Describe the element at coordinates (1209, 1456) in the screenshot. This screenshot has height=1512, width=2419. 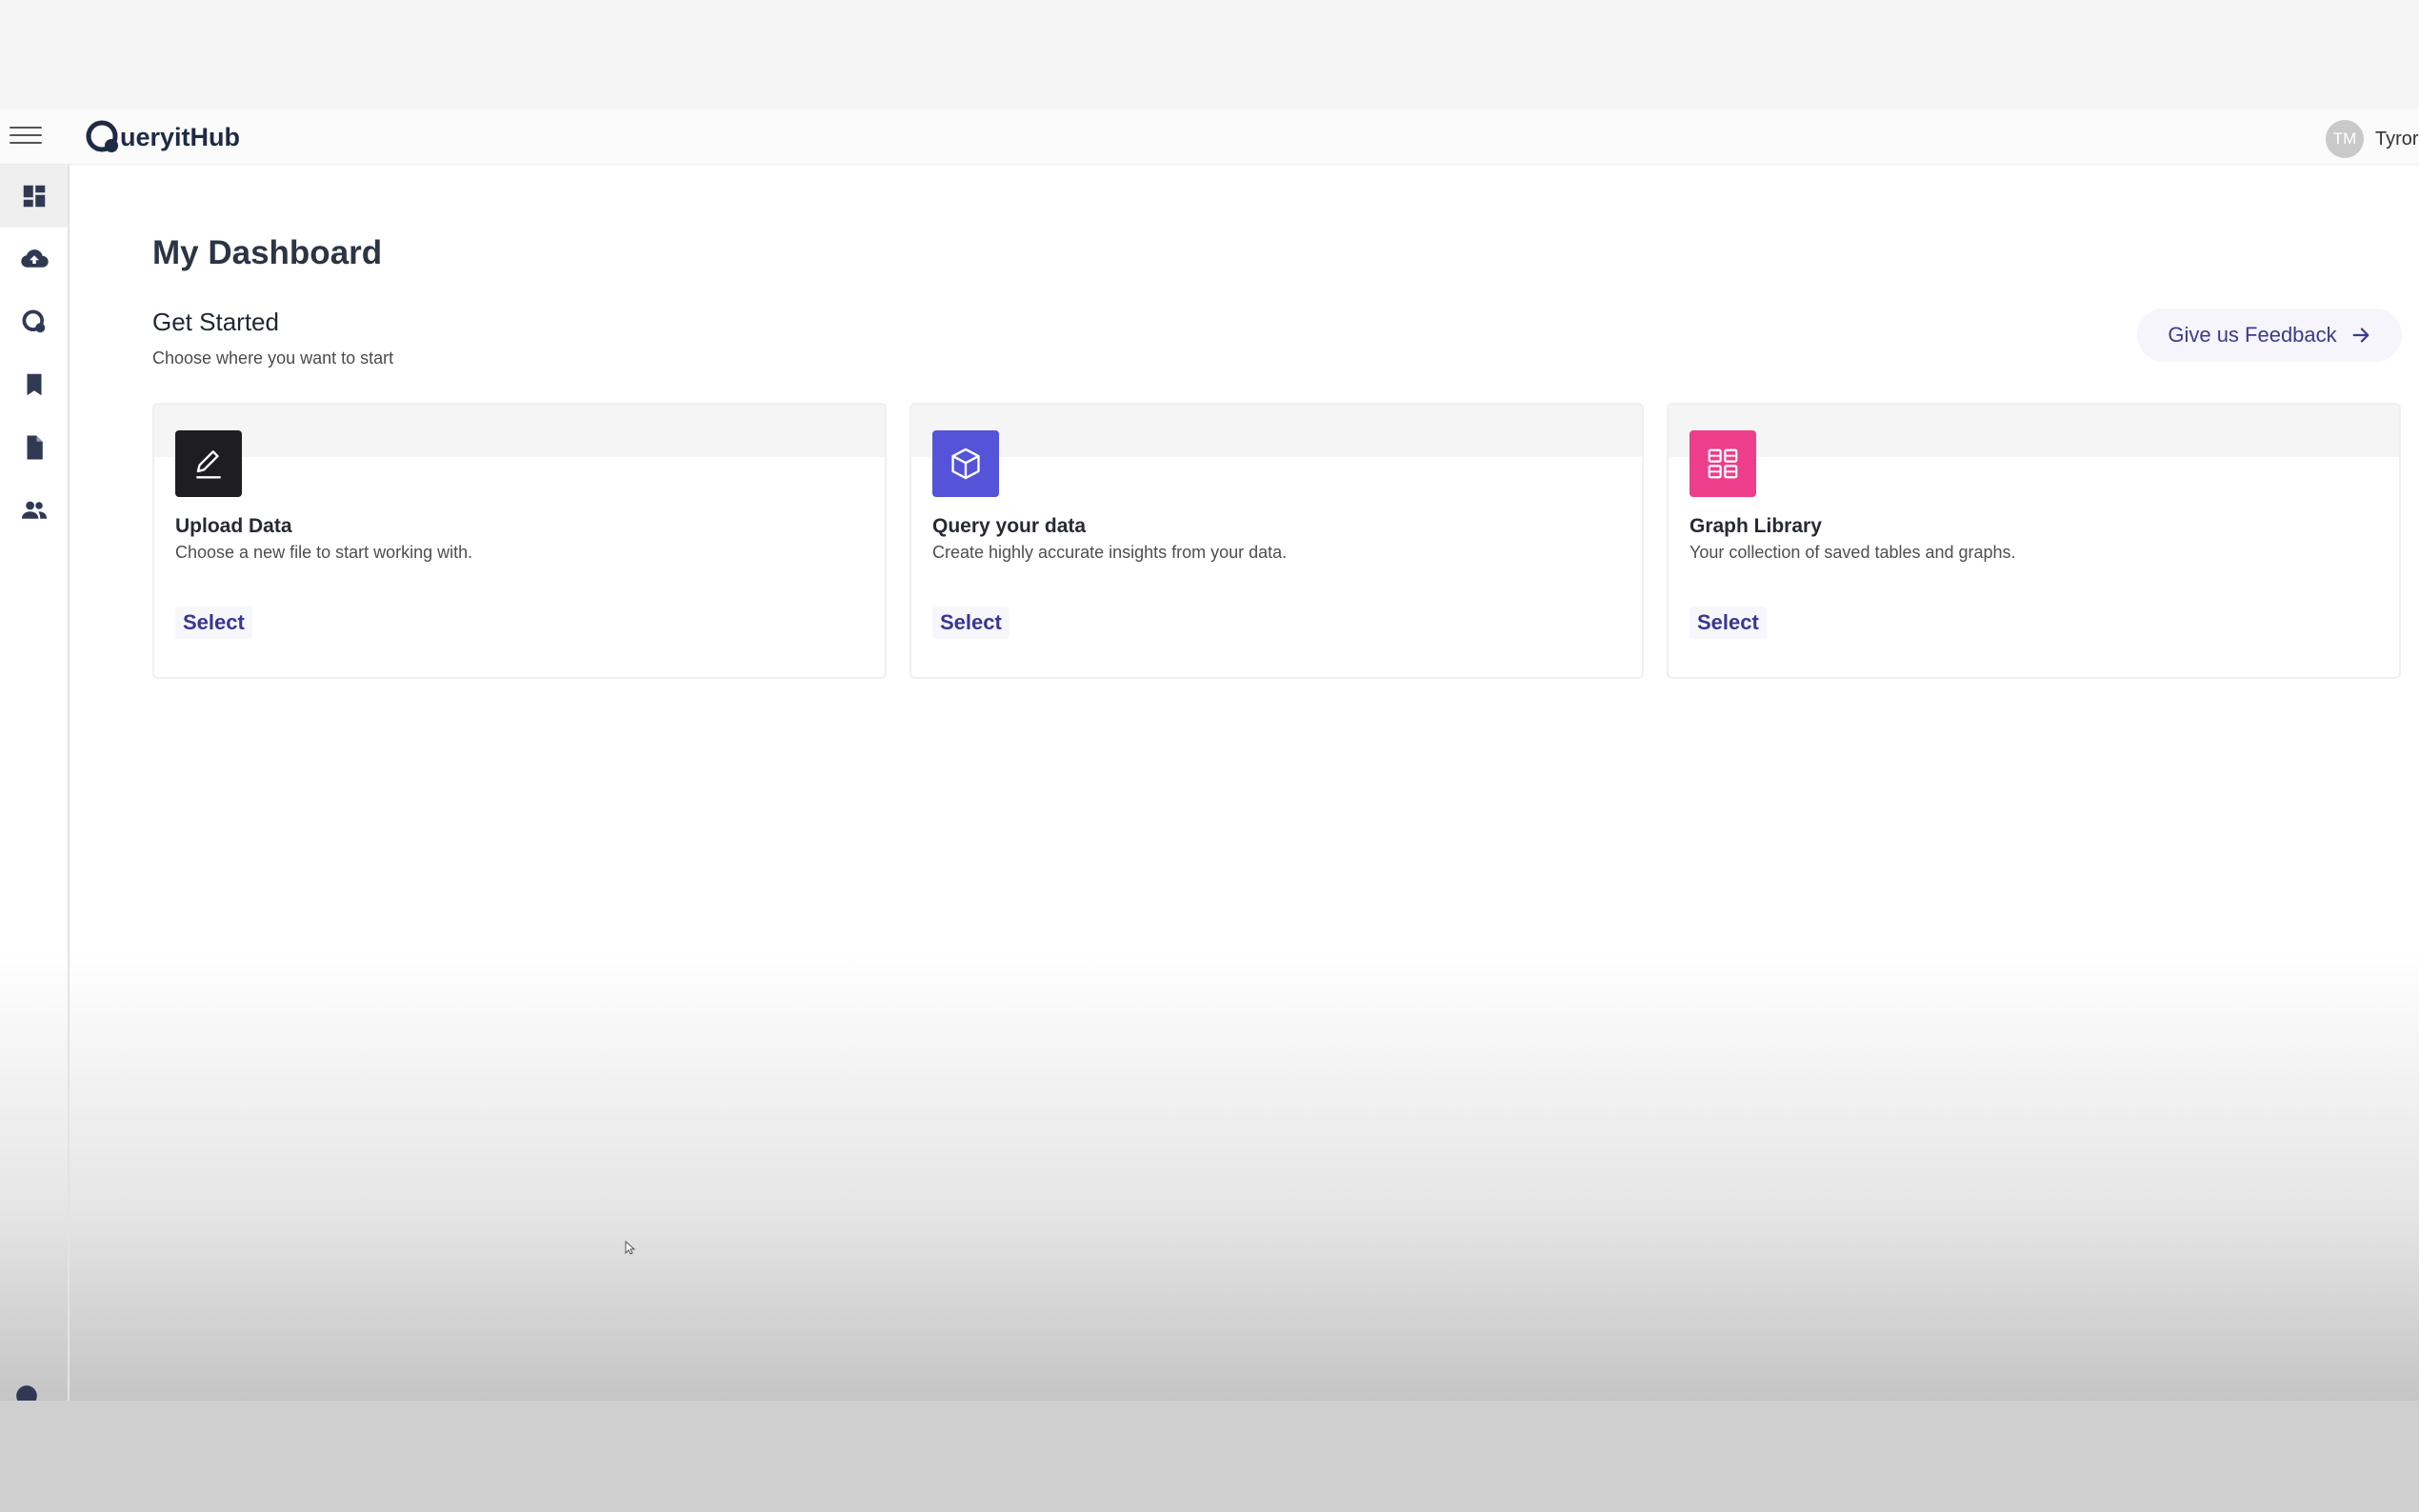
I see `bottom-strip` at that location.